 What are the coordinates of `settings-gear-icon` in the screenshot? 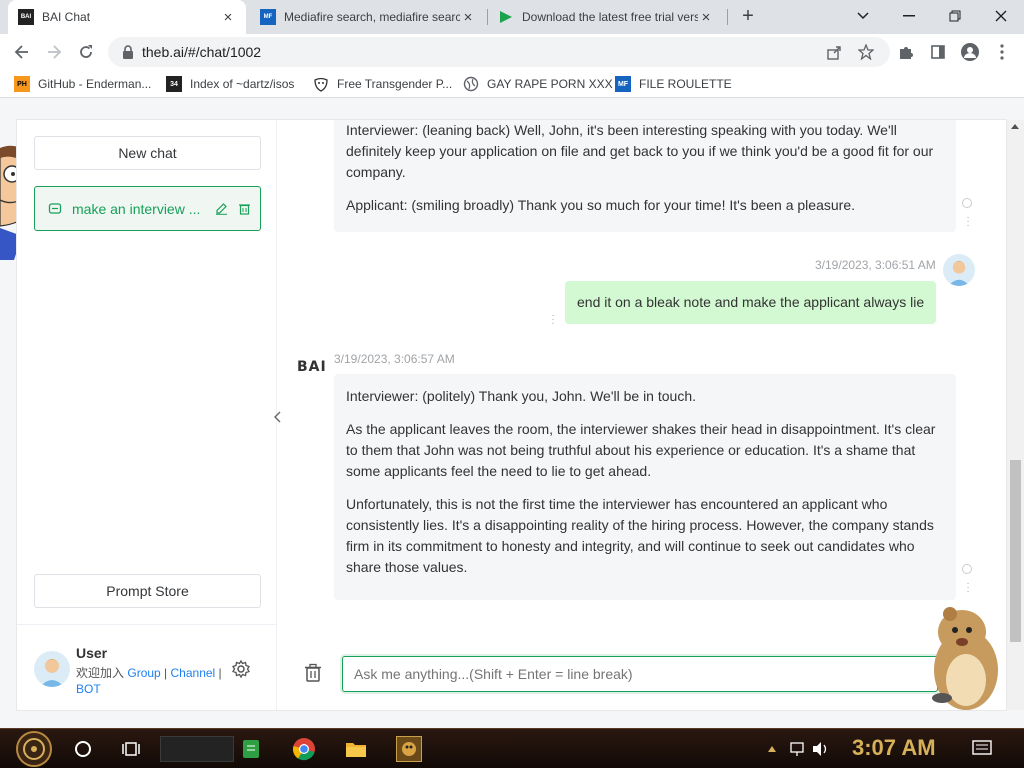 It's located at (241, 669).